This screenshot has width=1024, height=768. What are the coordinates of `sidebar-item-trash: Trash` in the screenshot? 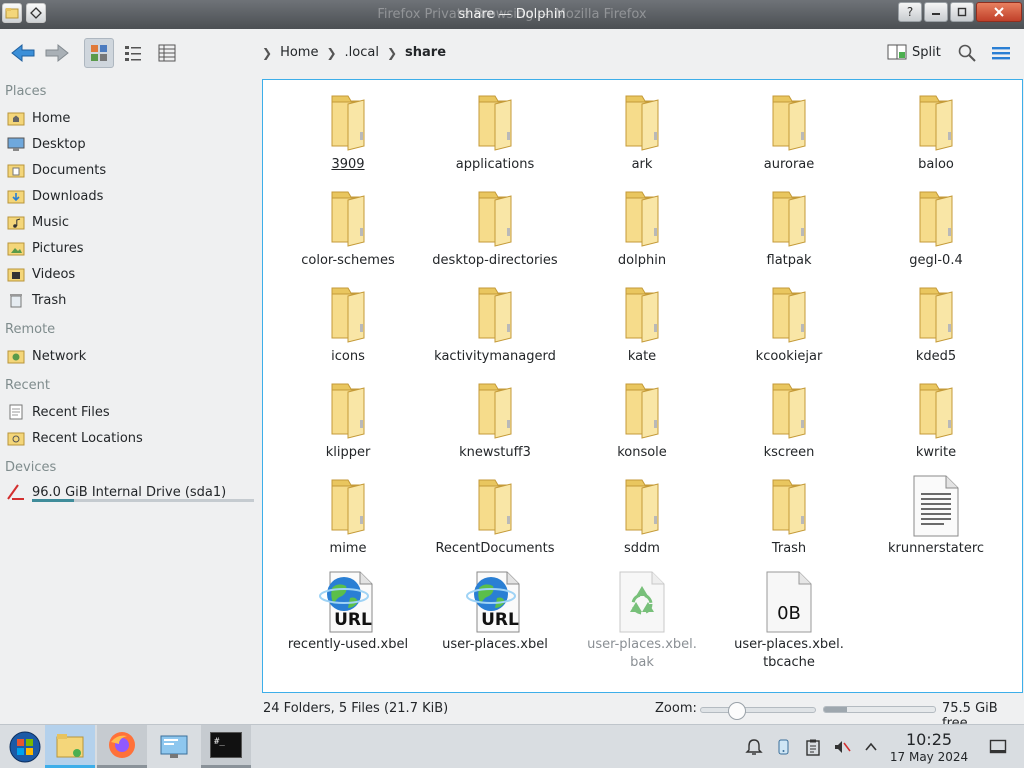 It's located at (36, 300).